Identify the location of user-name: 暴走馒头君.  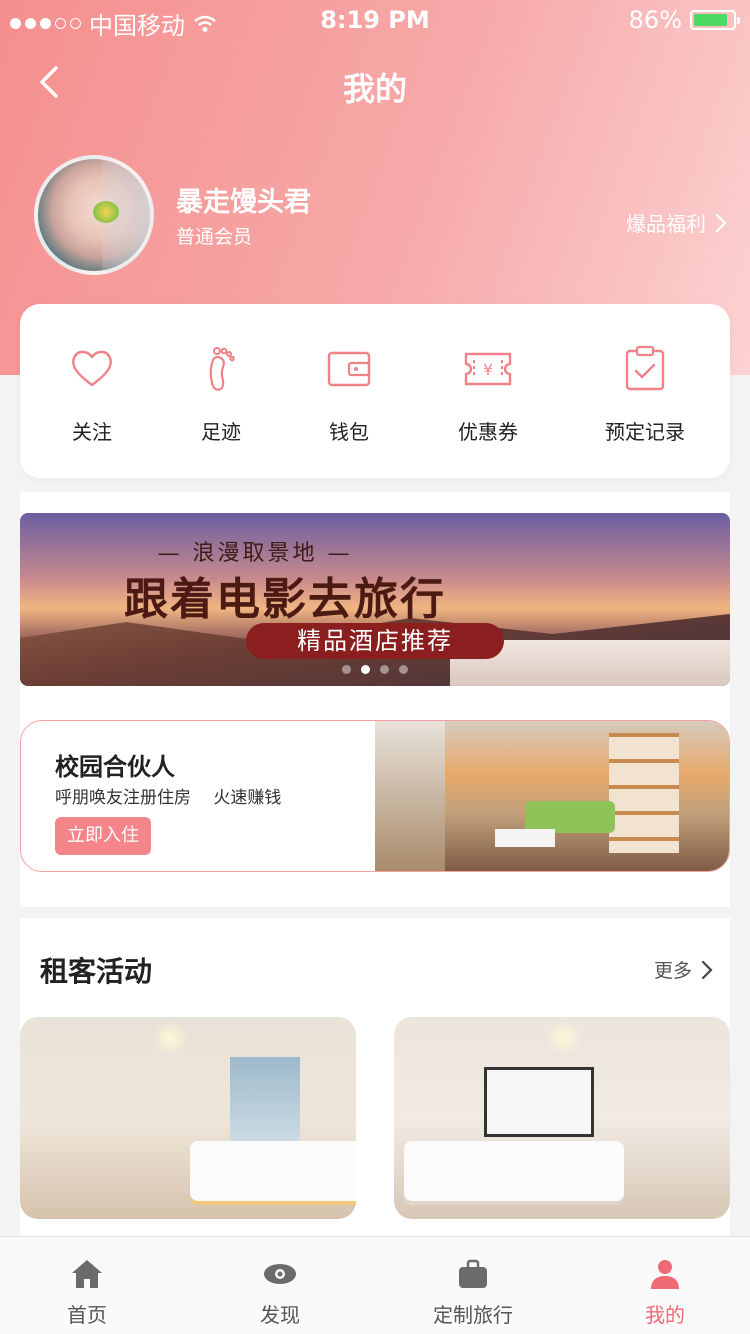
(243, 202).